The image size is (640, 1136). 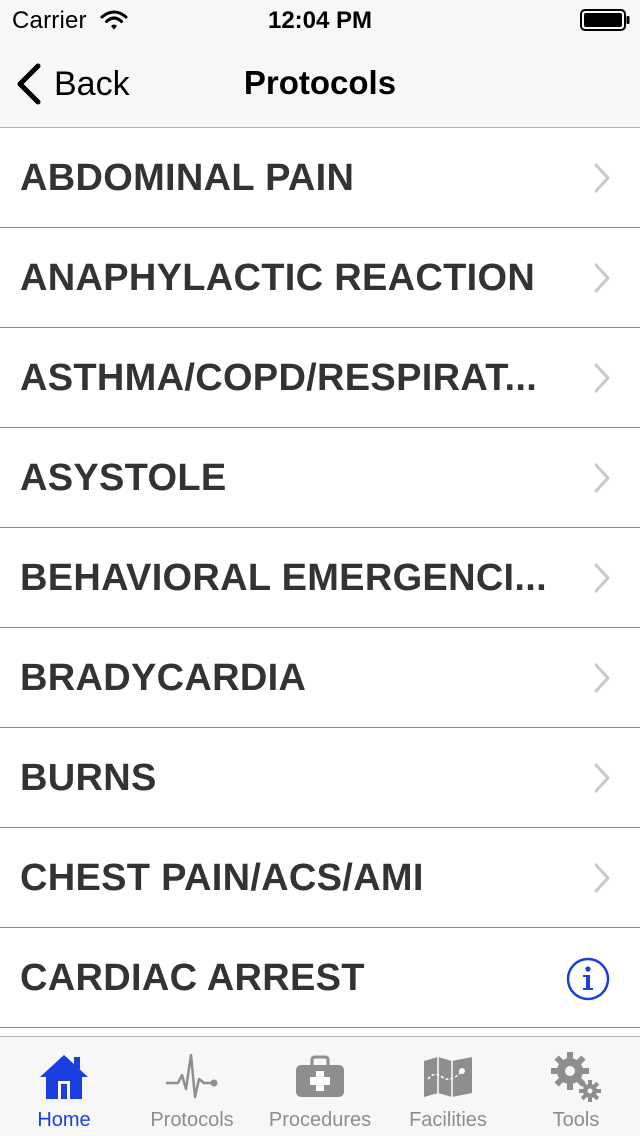 I want to click on list-item: ASYSTOLE, so click(x=320, y=478).